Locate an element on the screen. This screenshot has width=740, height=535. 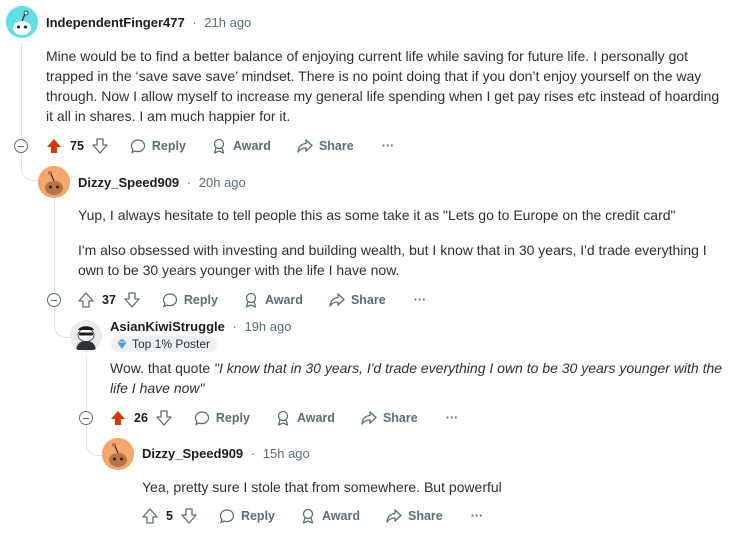
comment-author: AsianKiwiStruggle · 19h ago is located at coordinates (200, 326).